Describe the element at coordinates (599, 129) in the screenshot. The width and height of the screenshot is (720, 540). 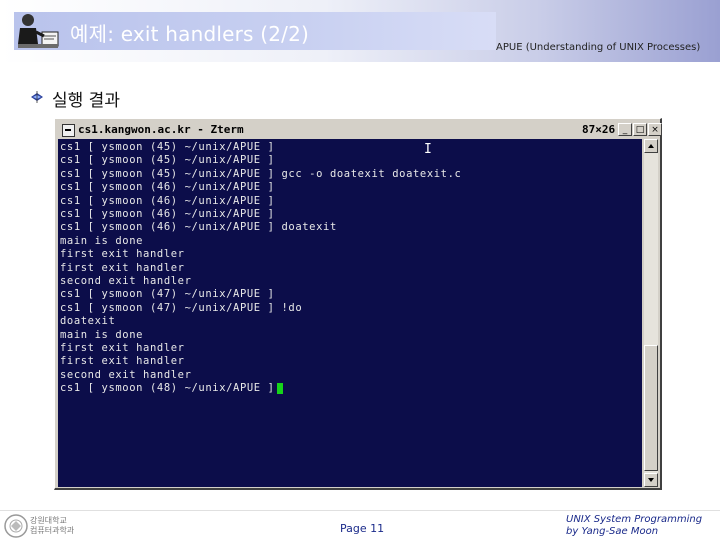
I see `window-size-label: 87×26` at that location.